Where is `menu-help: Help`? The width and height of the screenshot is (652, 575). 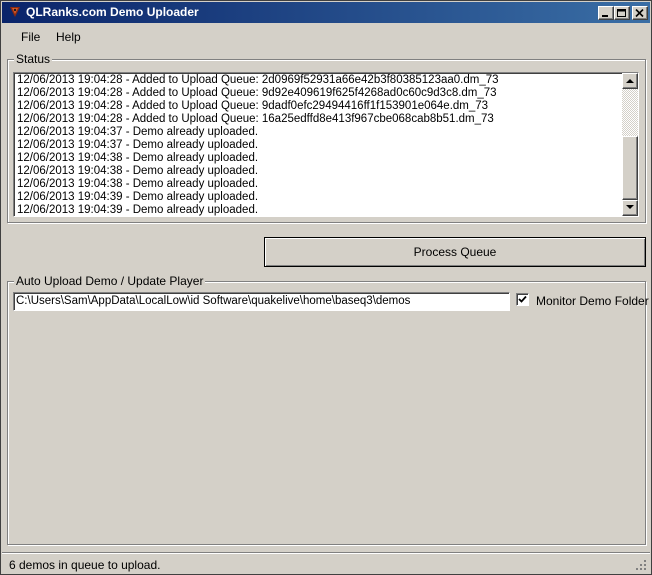 menu-help: Help is located at coordinates (68, 37).